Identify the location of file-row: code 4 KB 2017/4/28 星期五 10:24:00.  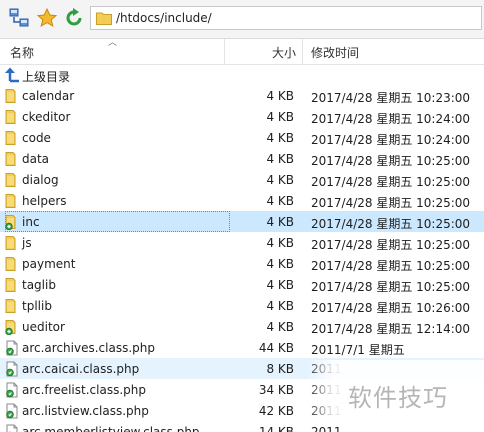
(242, 137).